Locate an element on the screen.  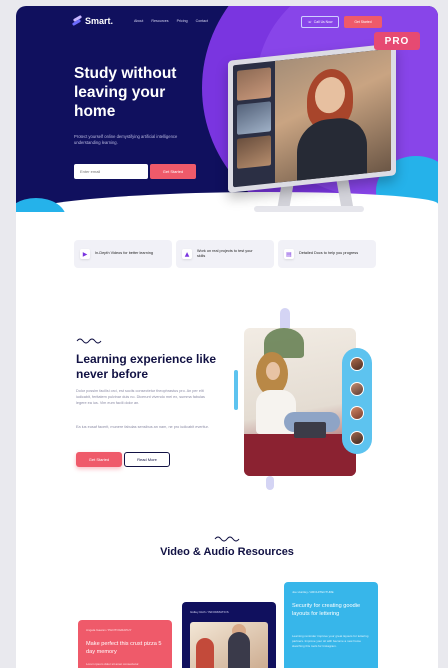
call-us-label: Call Us Now is located at coordinates (323, 22).